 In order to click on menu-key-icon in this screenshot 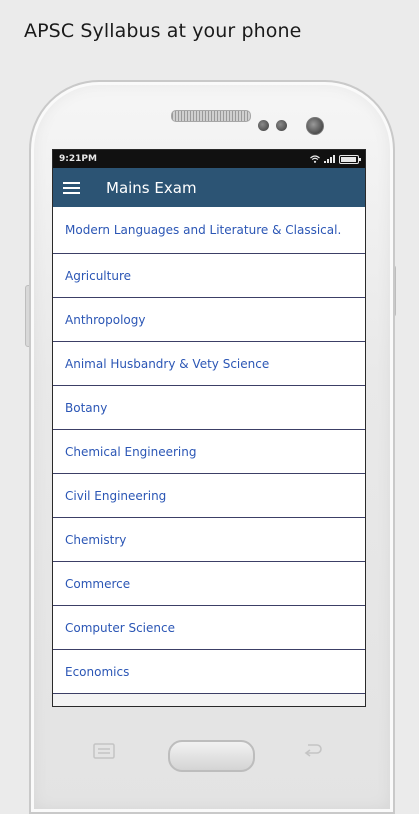, I will do `click(104, 751)`.